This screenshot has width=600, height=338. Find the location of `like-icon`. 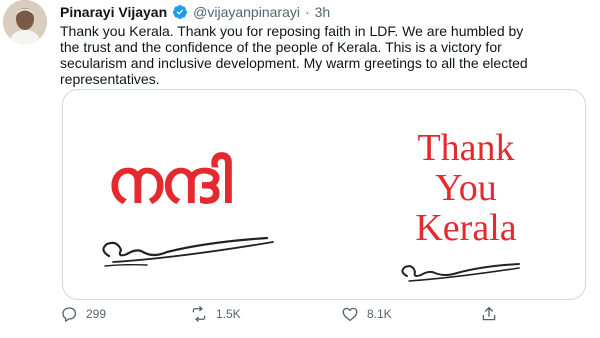

like-icon is located at coordinates (350, 314).